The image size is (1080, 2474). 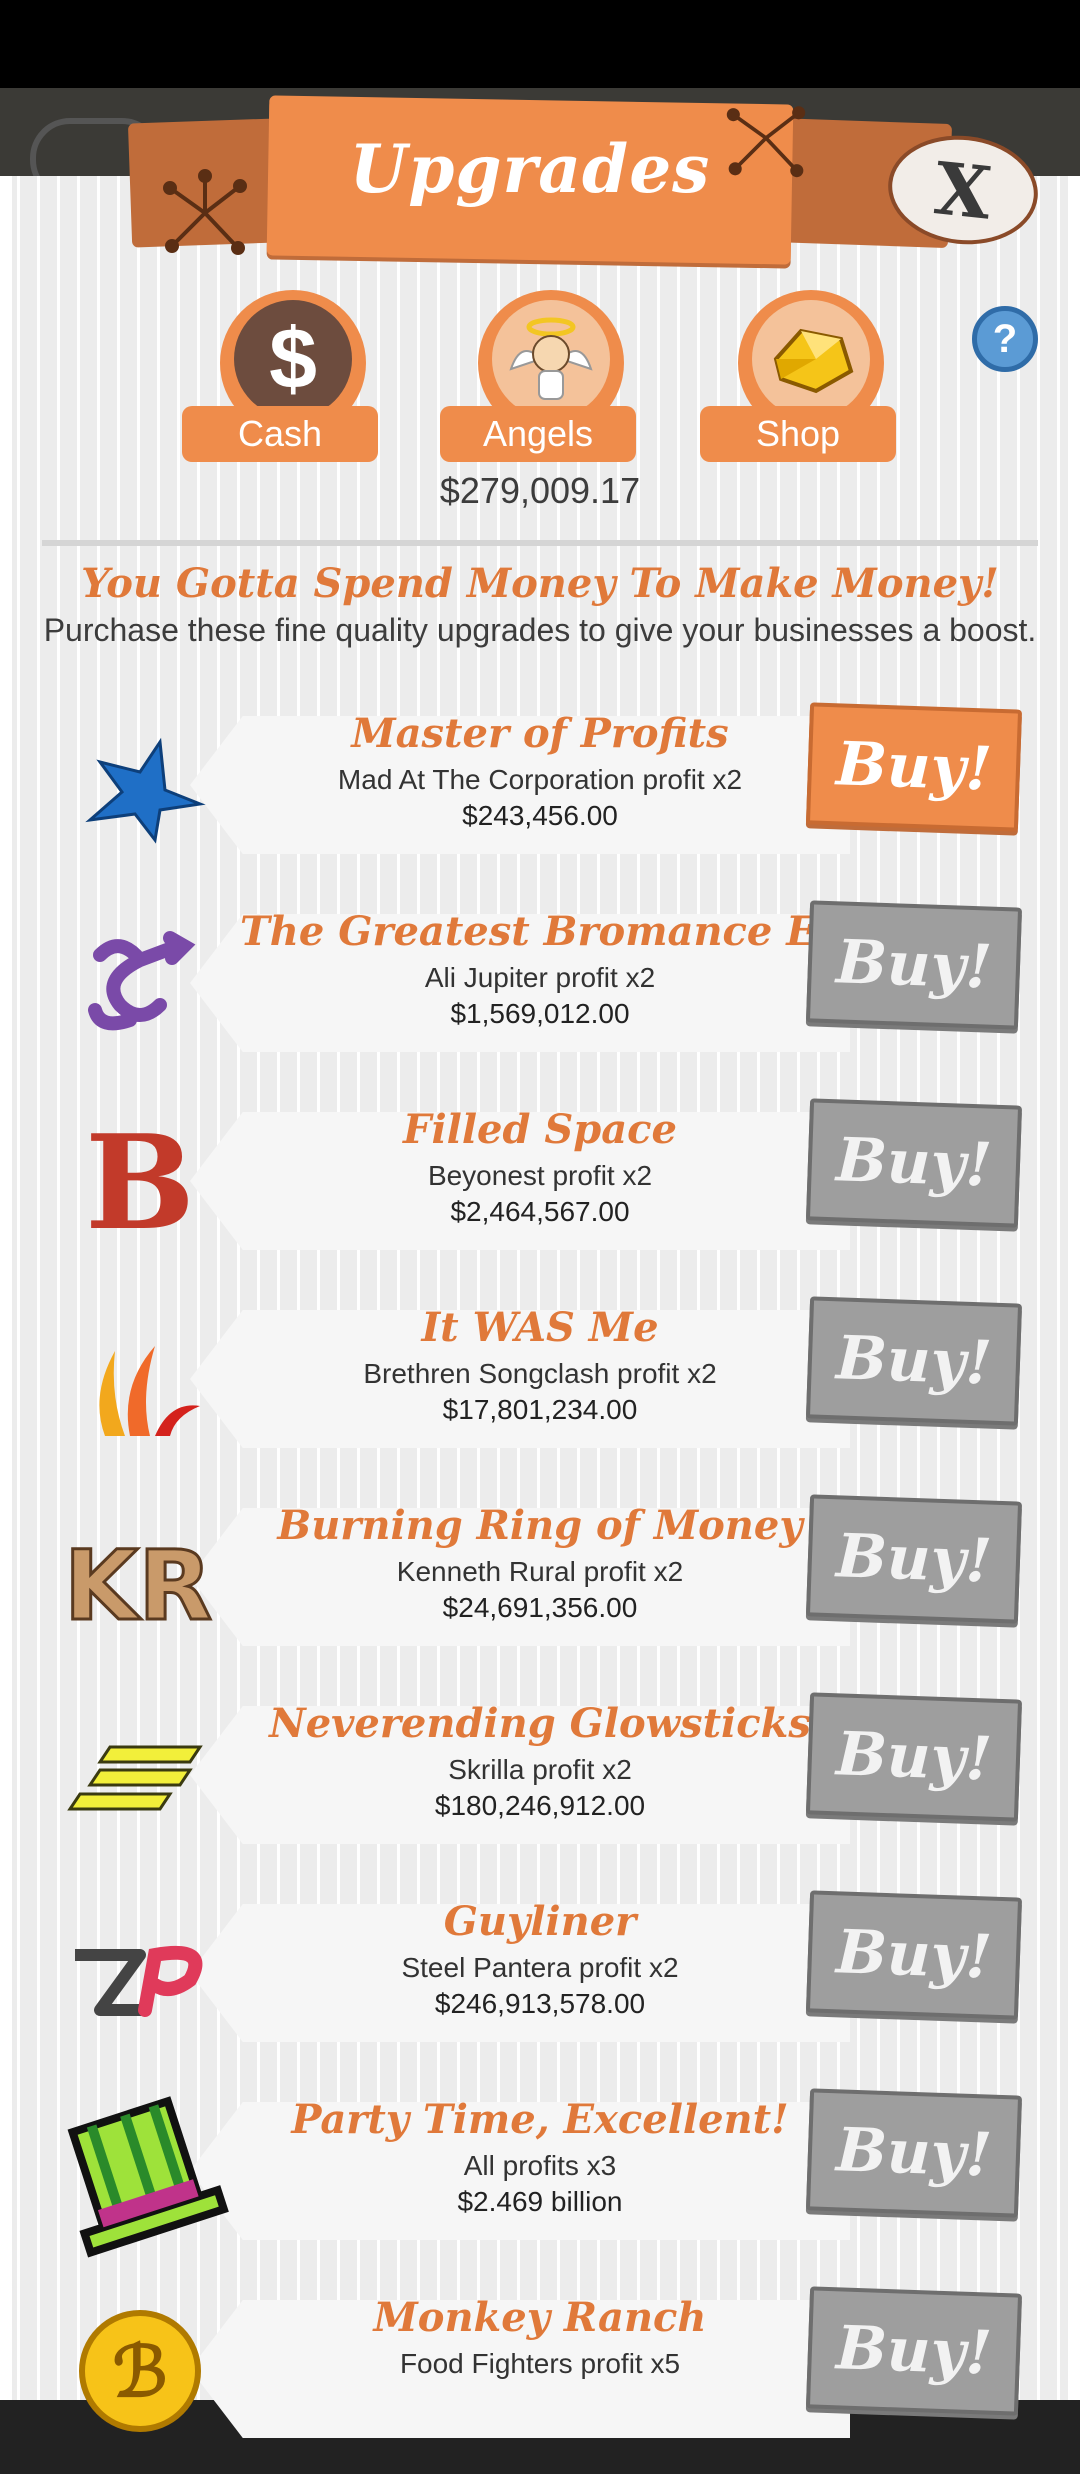 What do you see at coordinates (540, 1571) in the screenshot?
I see `upgrade-description: Kenneth Rural profit x2` at bounding box center [540, 1571].